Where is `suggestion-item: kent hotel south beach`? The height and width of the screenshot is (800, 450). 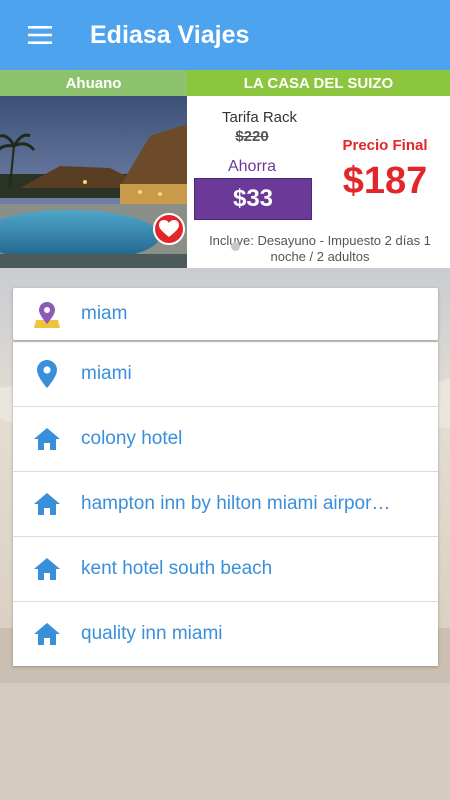 suggestion-item: kent hotel south beach is located at coordinates (225, 569).